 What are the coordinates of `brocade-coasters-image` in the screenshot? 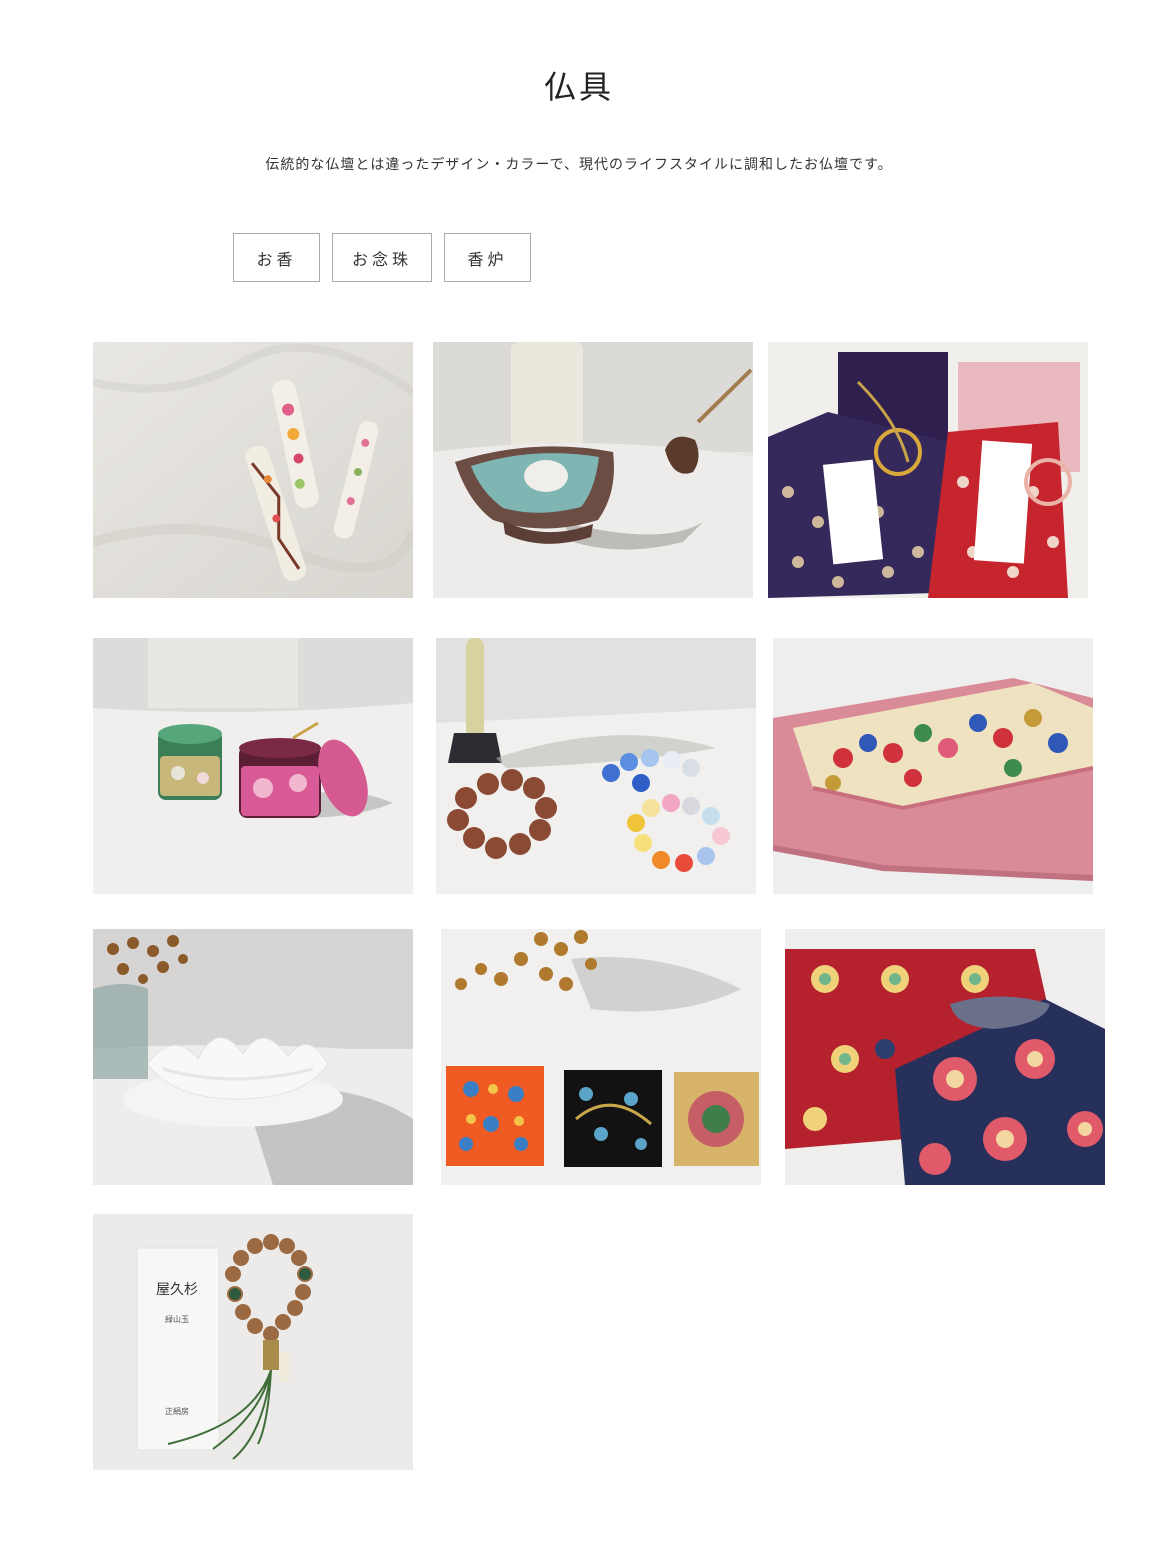 It's located at (601, 1057).